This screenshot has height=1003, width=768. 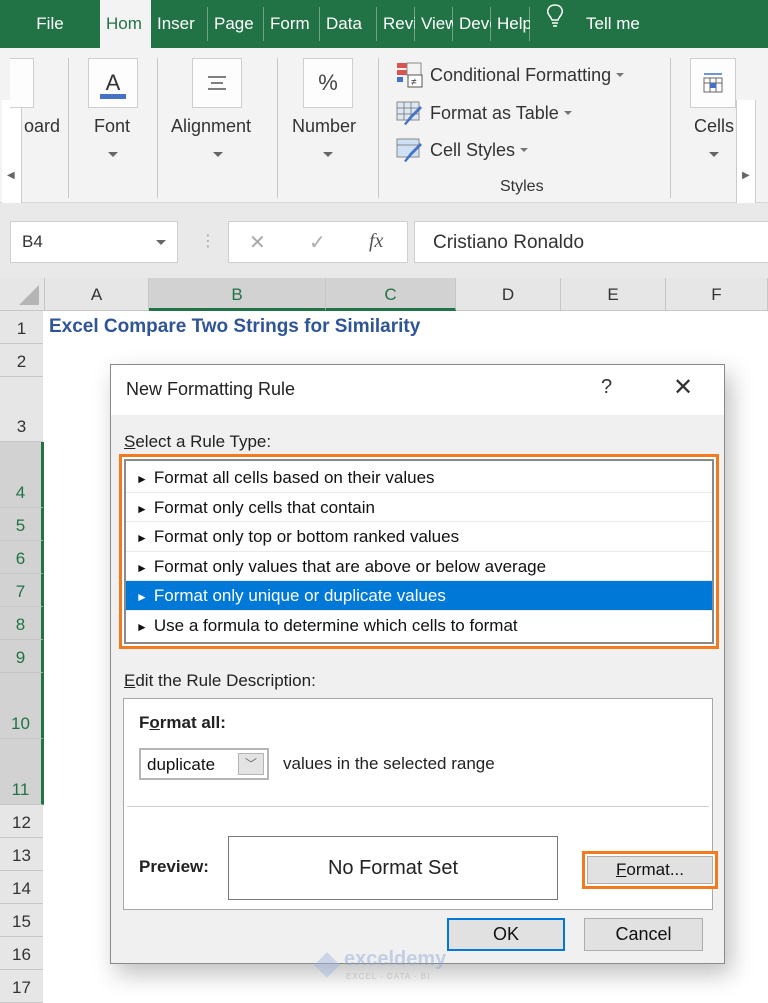 What do you see at coordinates (472, 24) in the screenshot?
I see `tab-developer: Deve` at bounding box center [472, 24].